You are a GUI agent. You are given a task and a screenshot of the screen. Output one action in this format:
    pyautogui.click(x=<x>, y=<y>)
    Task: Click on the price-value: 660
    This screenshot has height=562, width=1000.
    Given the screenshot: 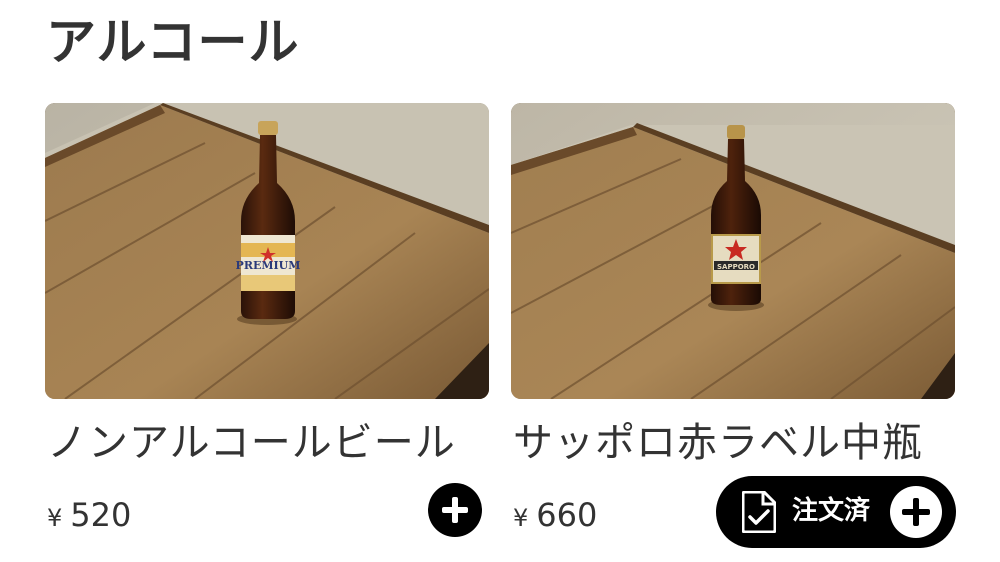 What is the action you would take?
    pyautogui.click(x=567, y=515)
    